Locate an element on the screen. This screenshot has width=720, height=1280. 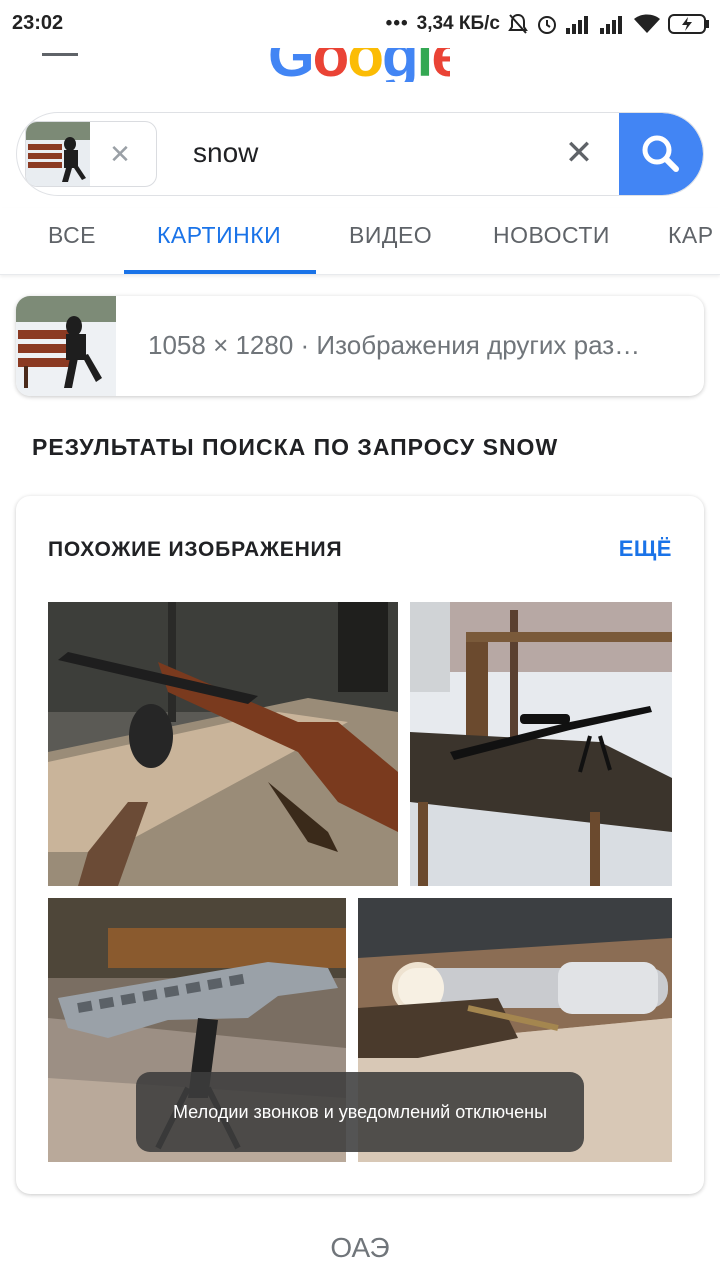
tab-all: ВСЕ is located at coordinates (72, 235).